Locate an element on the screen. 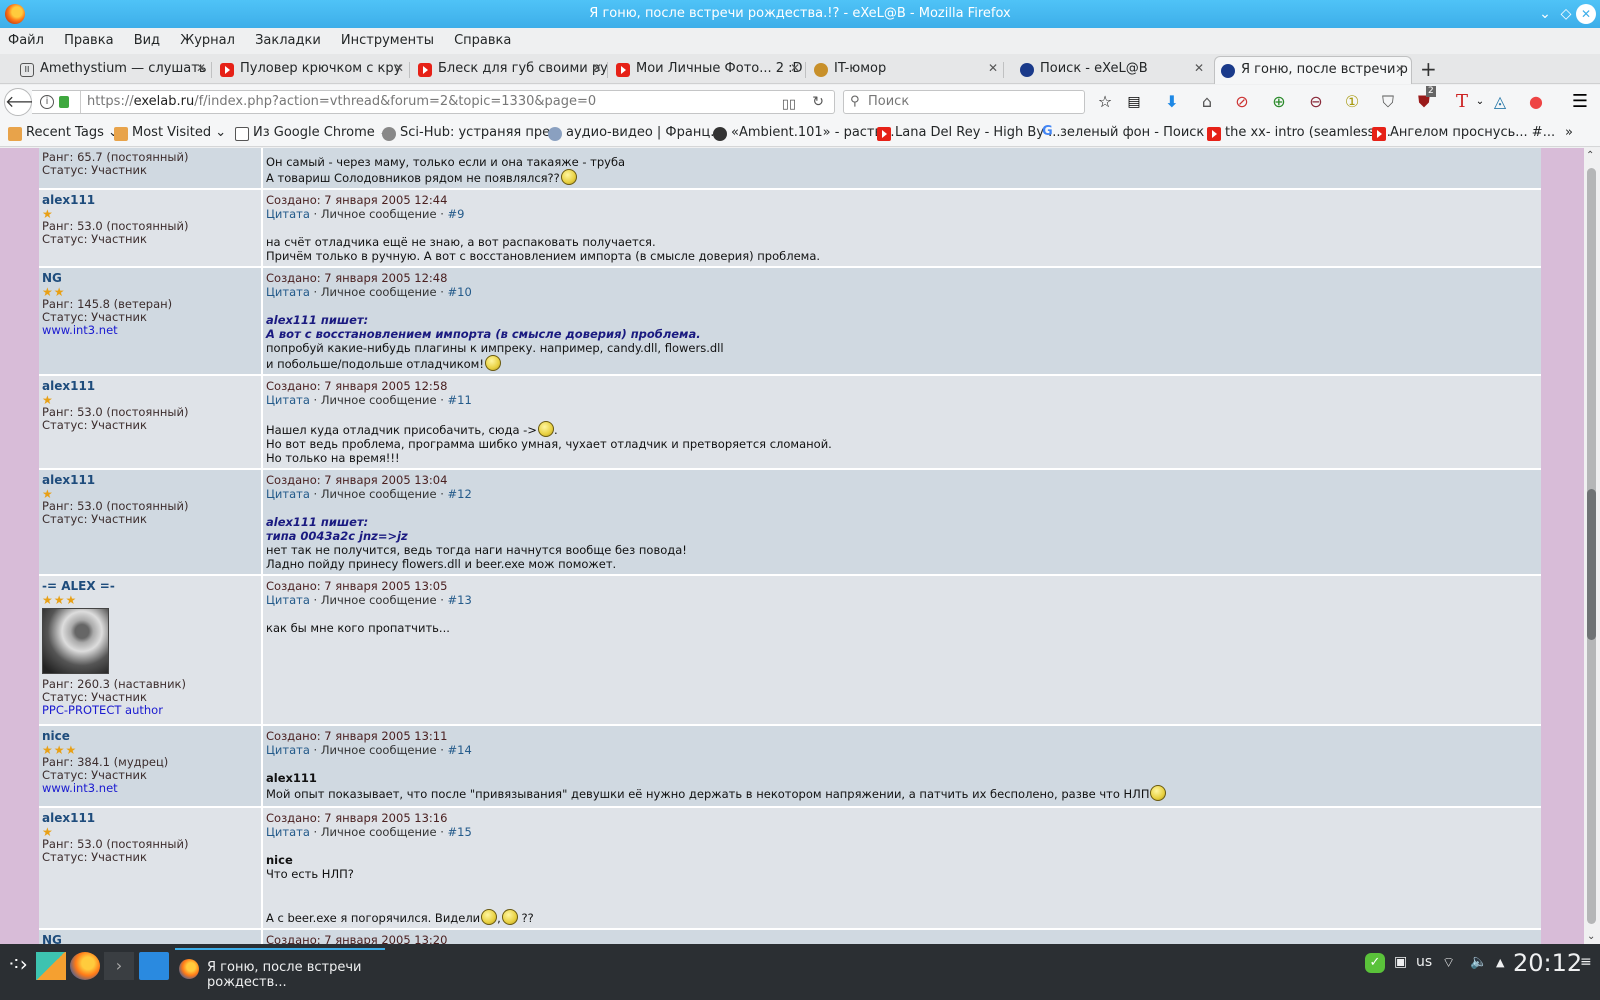 This screenshot has width=1600, height=1000. volume-icon: 🔈 is located at coordinates (1478, 962).